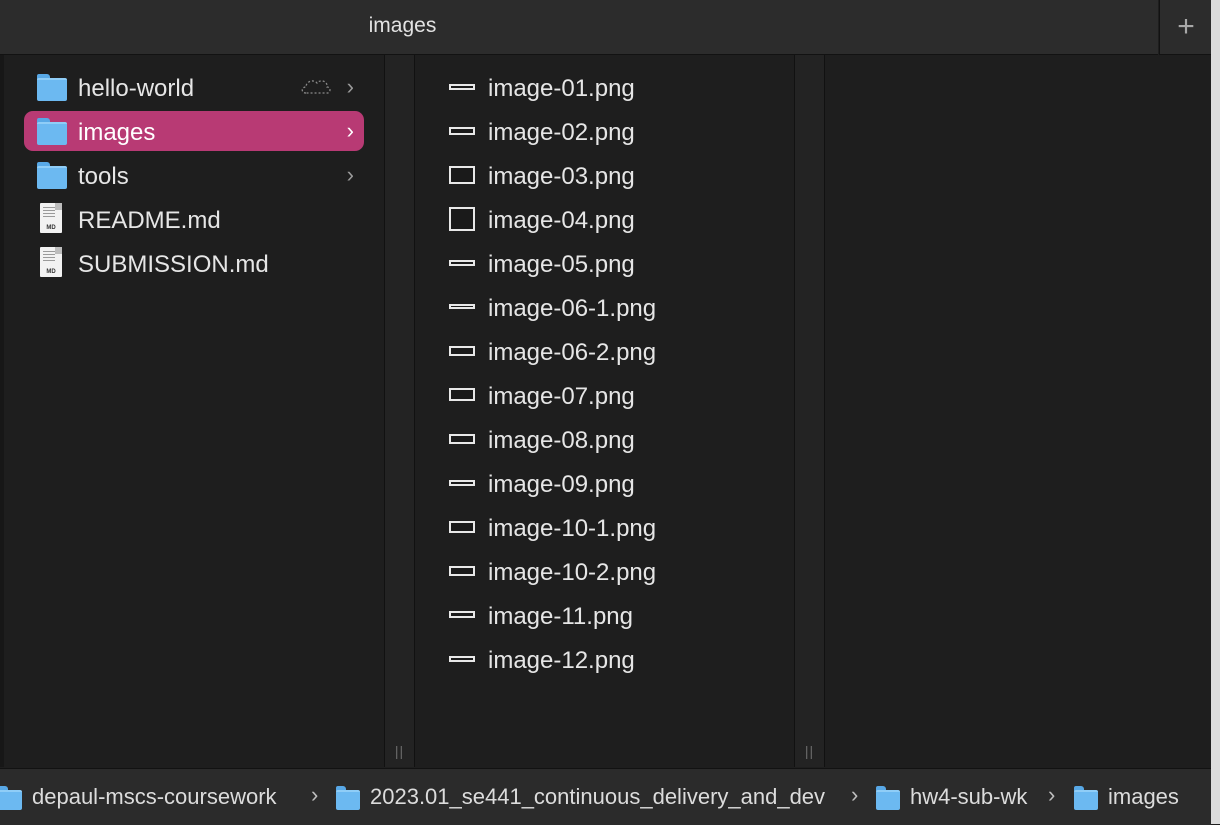  I want to click on background-window-edge, so click(1215, 412).